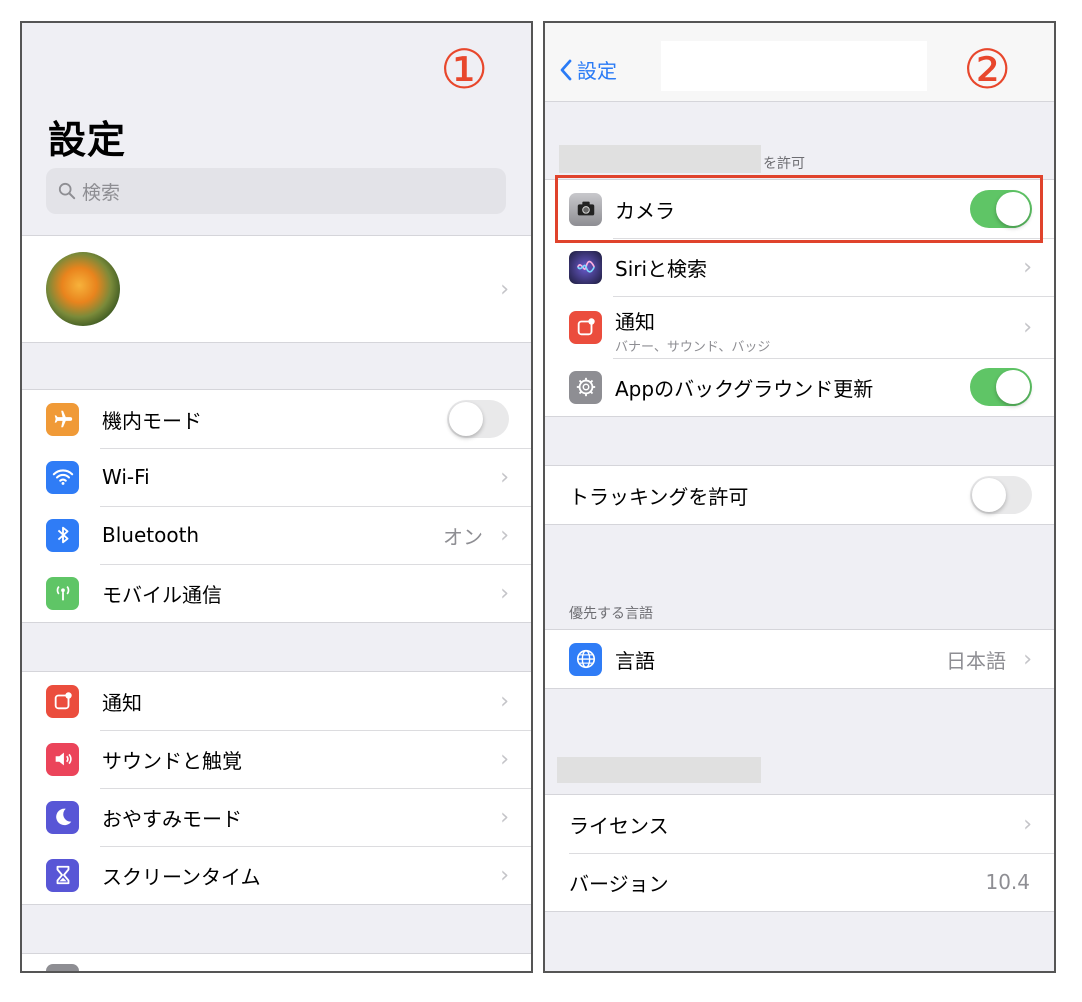  What do you see at coordinates (276, 535) in the screenshot?
I see `settings-row-bluetooth: Bluetooth オン ›` at bounding box center [276, 535].